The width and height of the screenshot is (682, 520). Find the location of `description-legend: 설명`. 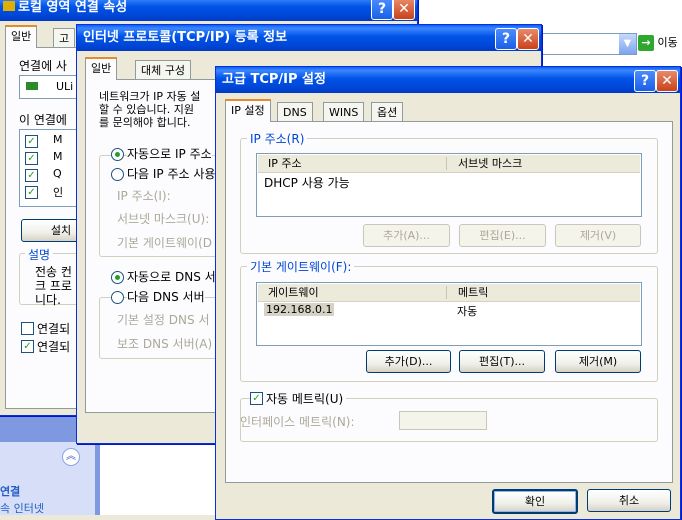

description-legend: 설명 is located at coordinates (39, 254).